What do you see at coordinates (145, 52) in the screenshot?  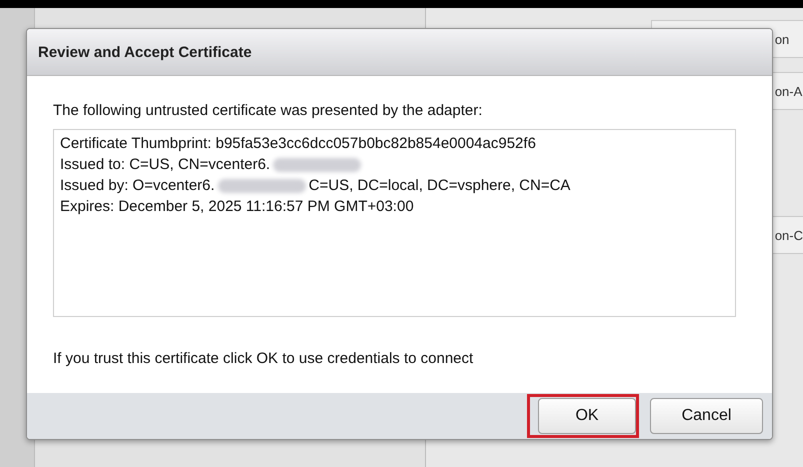 I see `dialog-title: Review and Accept Certificate` at bounding box center [145, 52].